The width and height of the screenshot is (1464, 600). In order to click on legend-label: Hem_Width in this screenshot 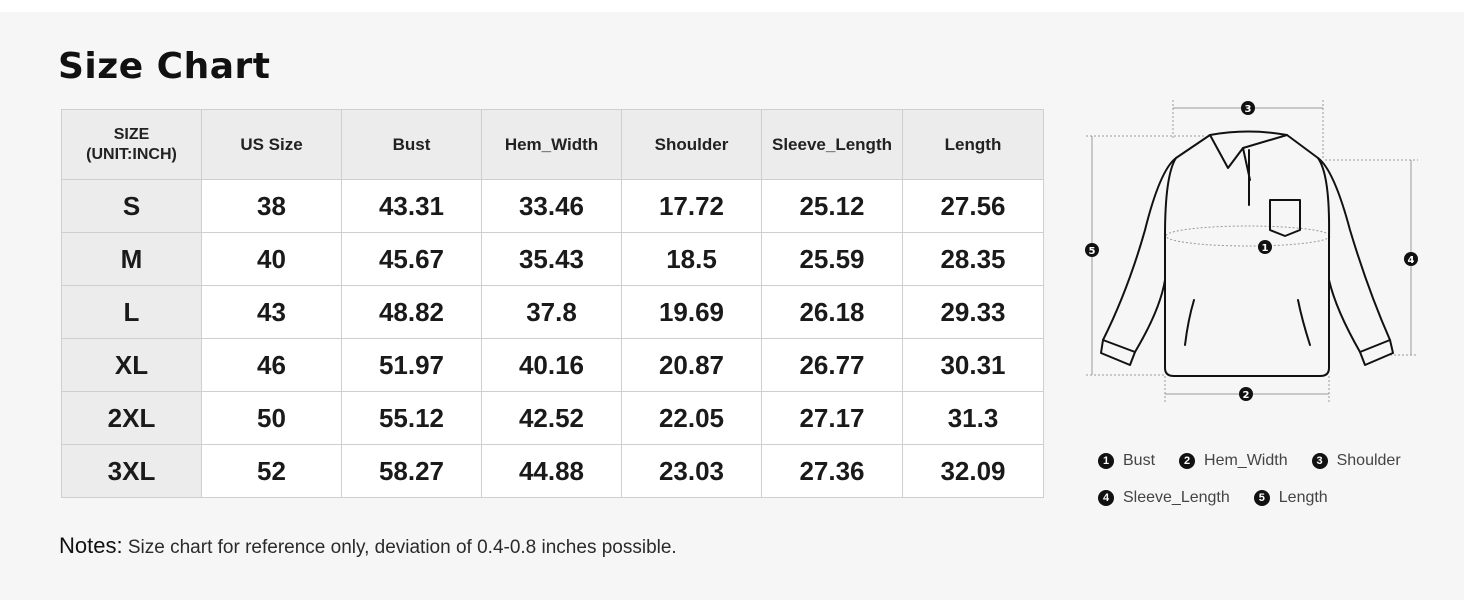, I will do `click(1246, 460)`.